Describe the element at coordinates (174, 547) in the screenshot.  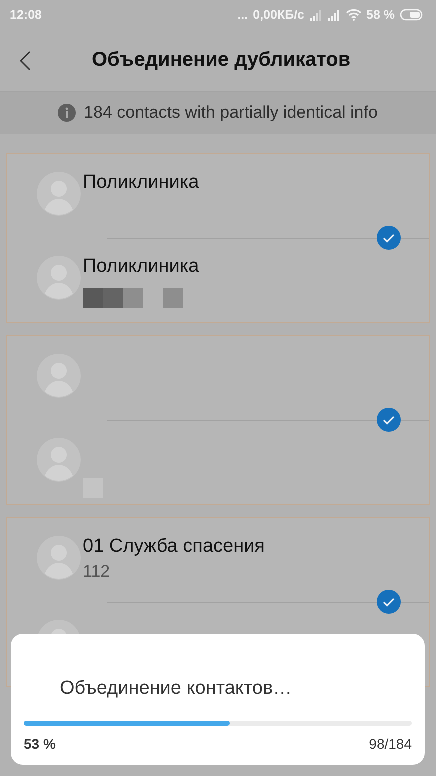
I see `contact-name: 01 Служба спасения` at that location.